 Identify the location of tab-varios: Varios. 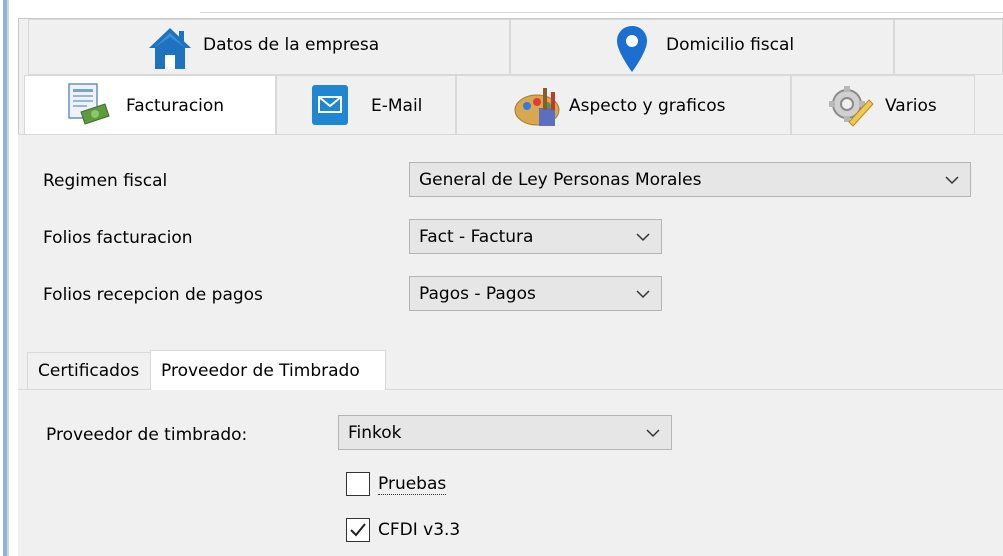
(883, 105).